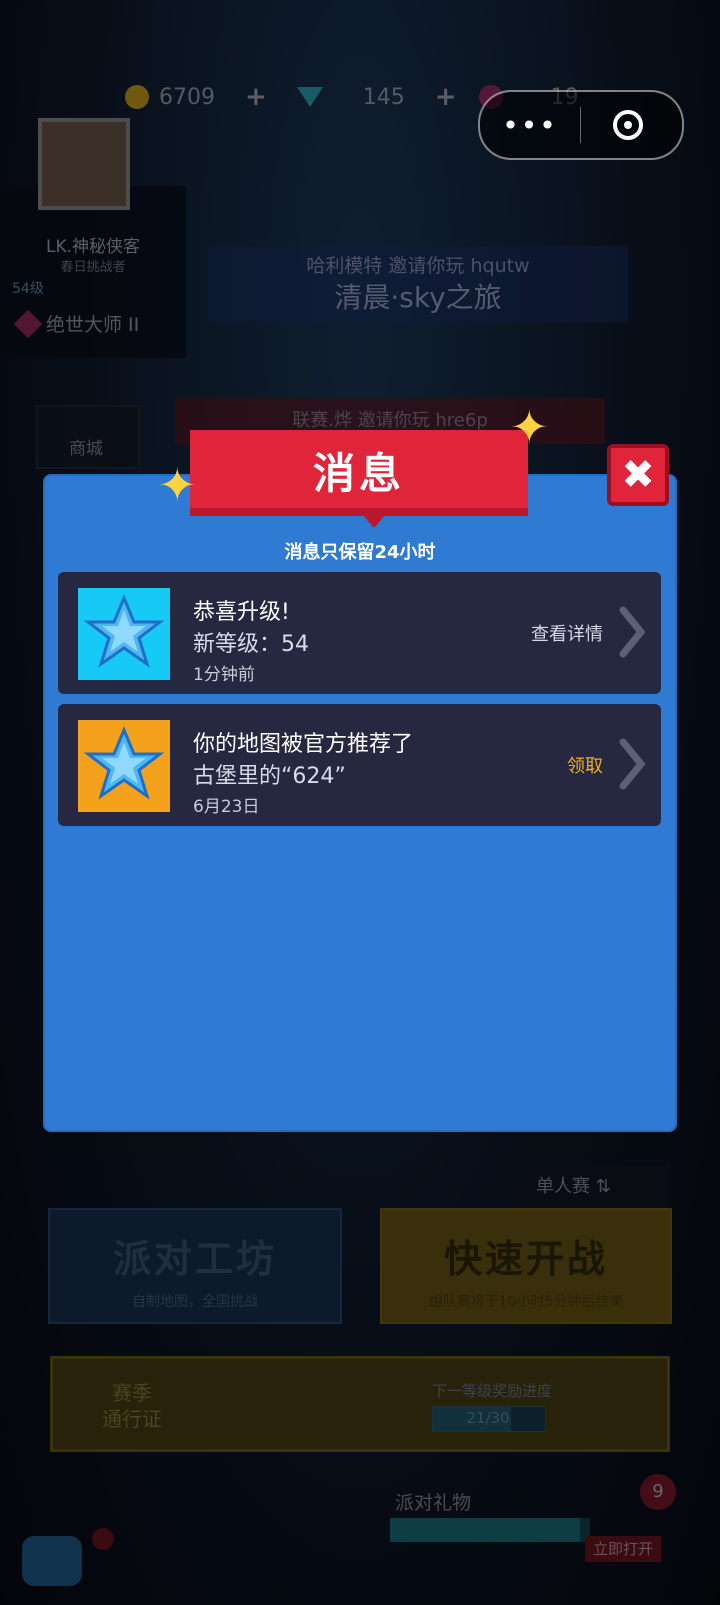 The height and width of the screenshot is (1605, 720). What do you see at coordinates (638, 475) in the screenshot?
I see `close-x-icon: ✖` at bounding box center [638, 475].